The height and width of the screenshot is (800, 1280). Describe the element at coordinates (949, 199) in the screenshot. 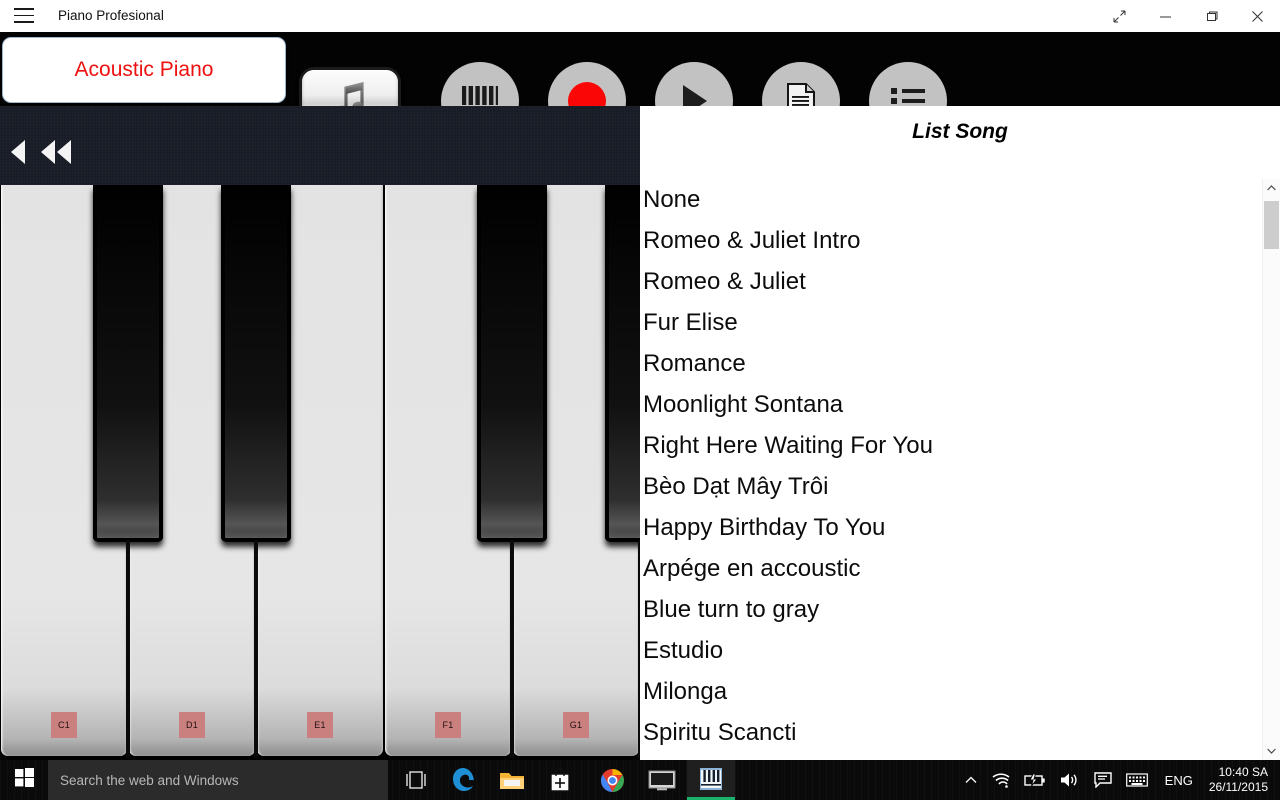

I see `song-list-item: None` at that location.